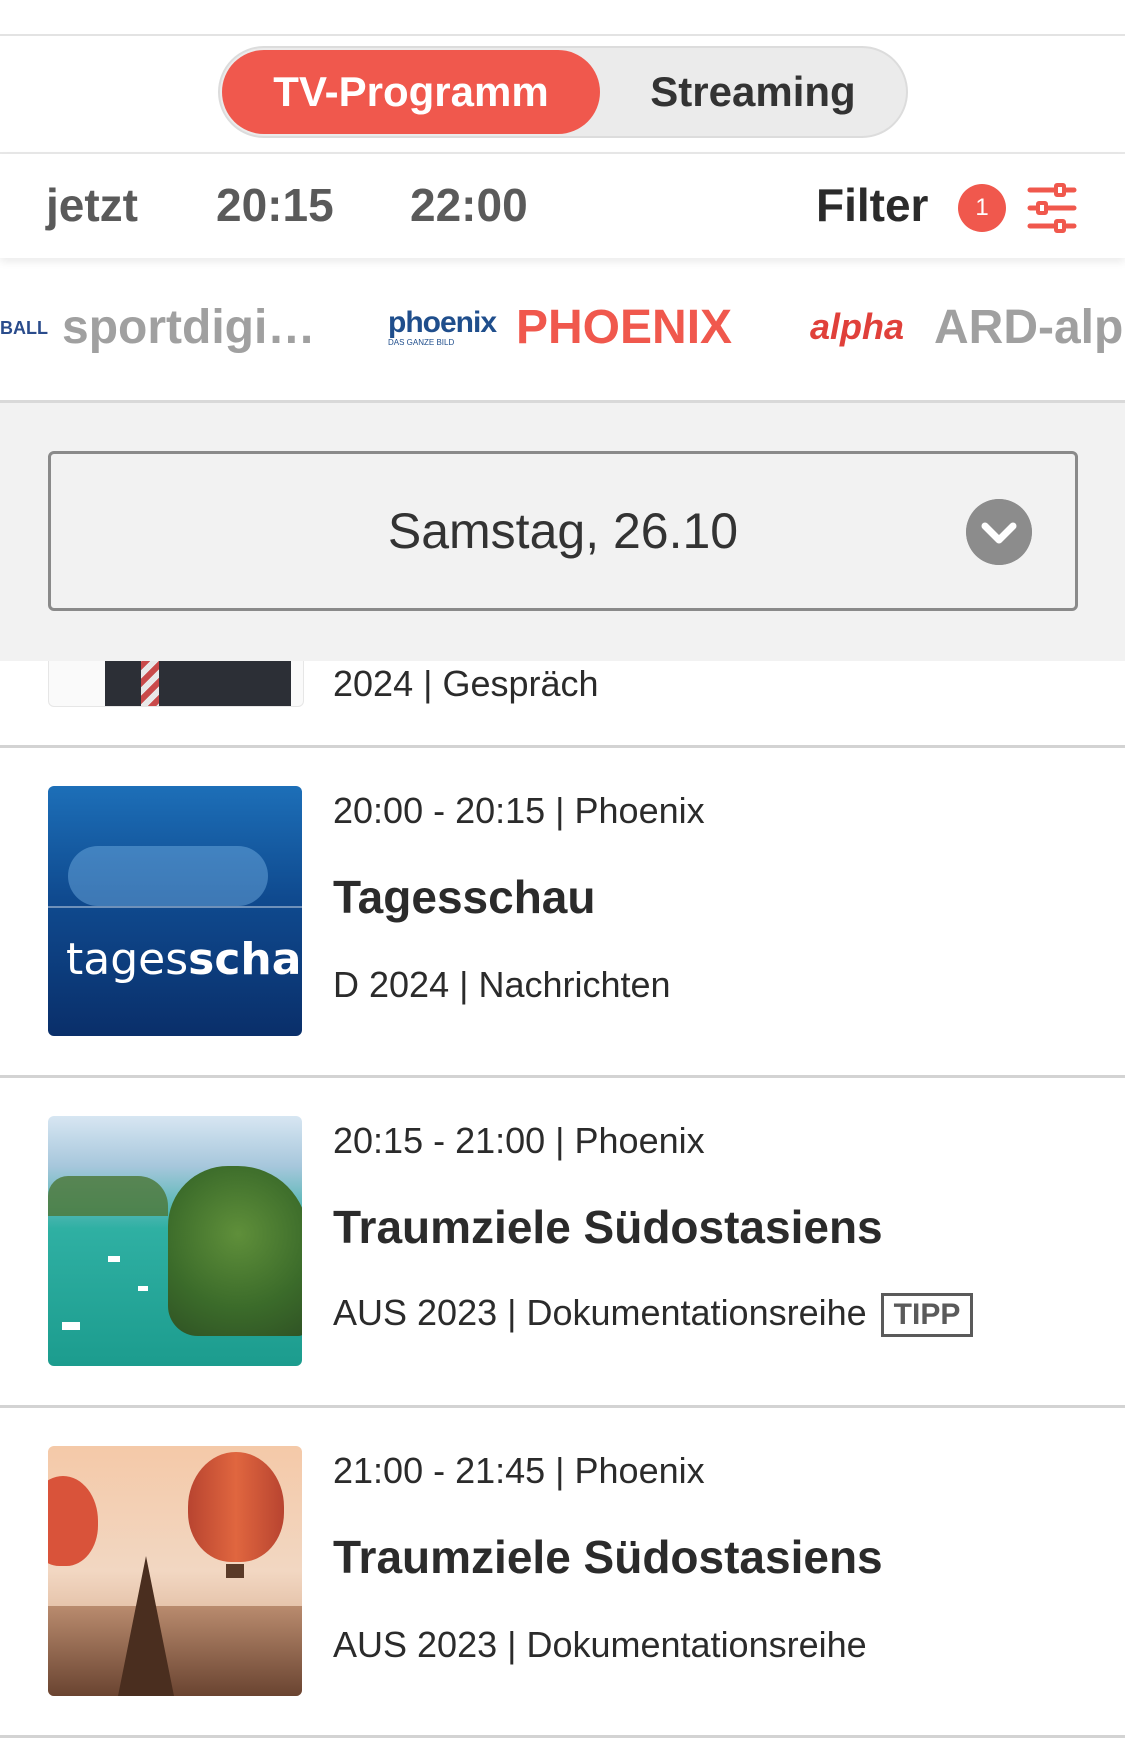  Describe the element at coordinates (519, 1140) in the screenshot. I see `program-time: 20:15 - 21:00 | Phoenix` at that location.